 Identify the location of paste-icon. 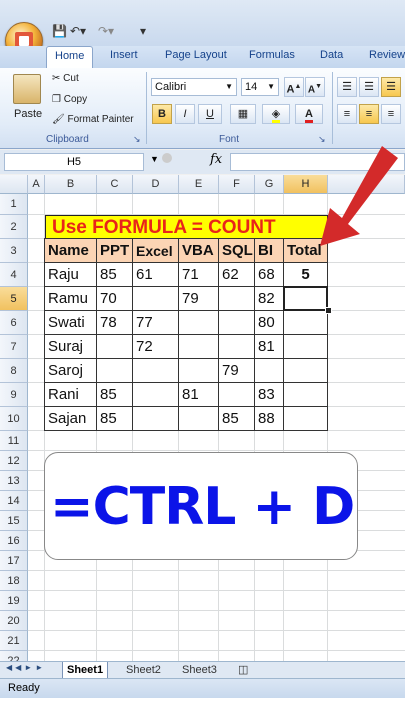
(27, 89).